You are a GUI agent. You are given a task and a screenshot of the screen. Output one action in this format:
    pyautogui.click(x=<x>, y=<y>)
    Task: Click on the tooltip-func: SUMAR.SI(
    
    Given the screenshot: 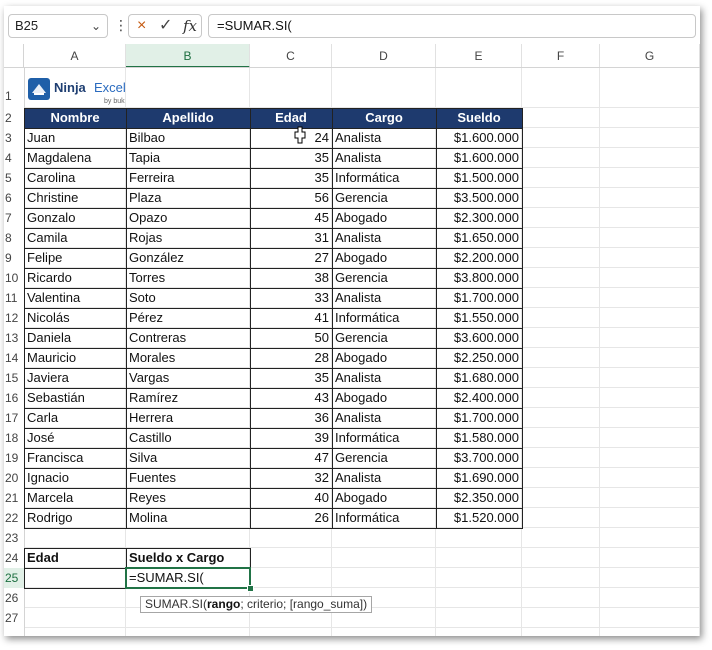 What is the action you would take?
    pyautogui.click(x=176, y=604)
    